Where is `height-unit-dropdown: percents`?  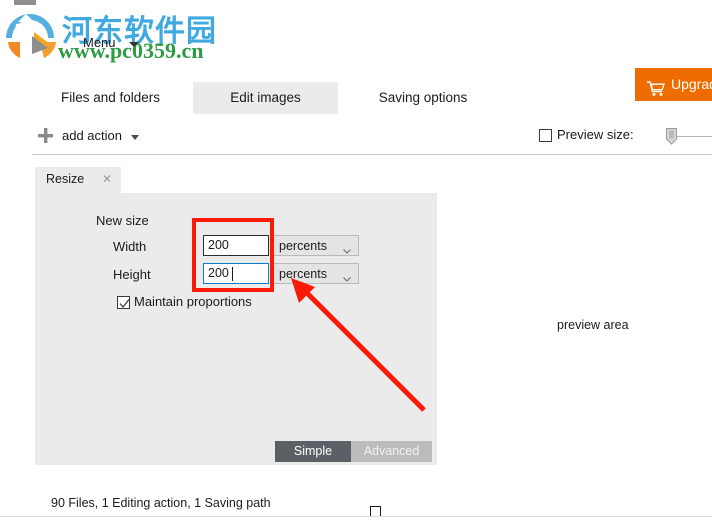
height-unit-dropdown: percents is located at coordinates (316, 273).